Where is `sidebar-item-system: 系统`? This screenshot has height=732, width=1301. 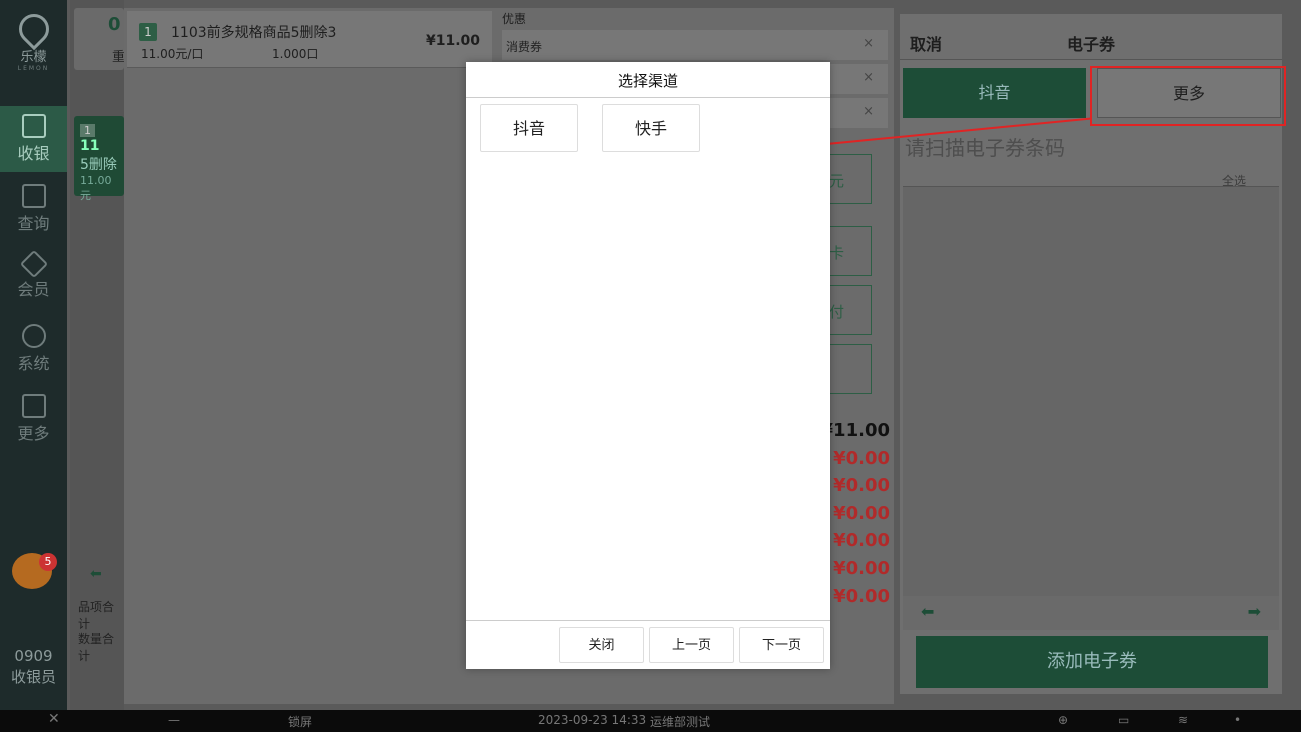 sidebar-item-system: 系统 is located at coordinates (33, 349).